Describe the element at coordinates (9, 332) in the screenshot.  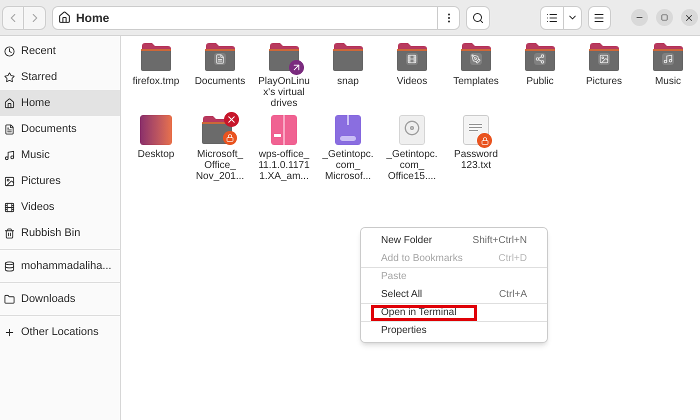
I see `plus-icon` at that location.